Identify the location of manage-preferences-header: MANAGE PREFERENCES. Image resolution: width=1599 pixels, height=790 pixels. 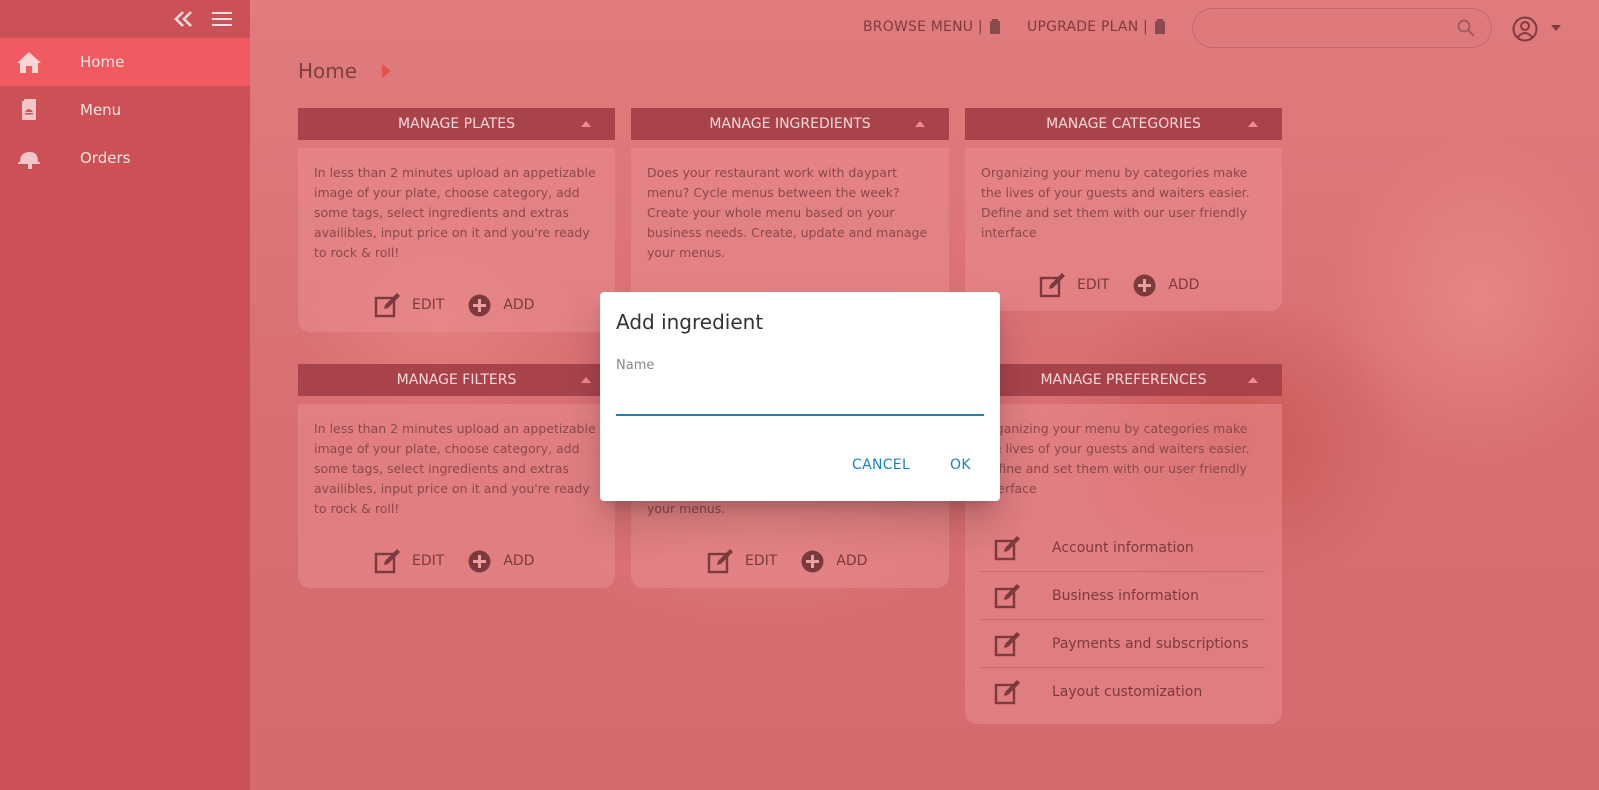
(1123, 380).